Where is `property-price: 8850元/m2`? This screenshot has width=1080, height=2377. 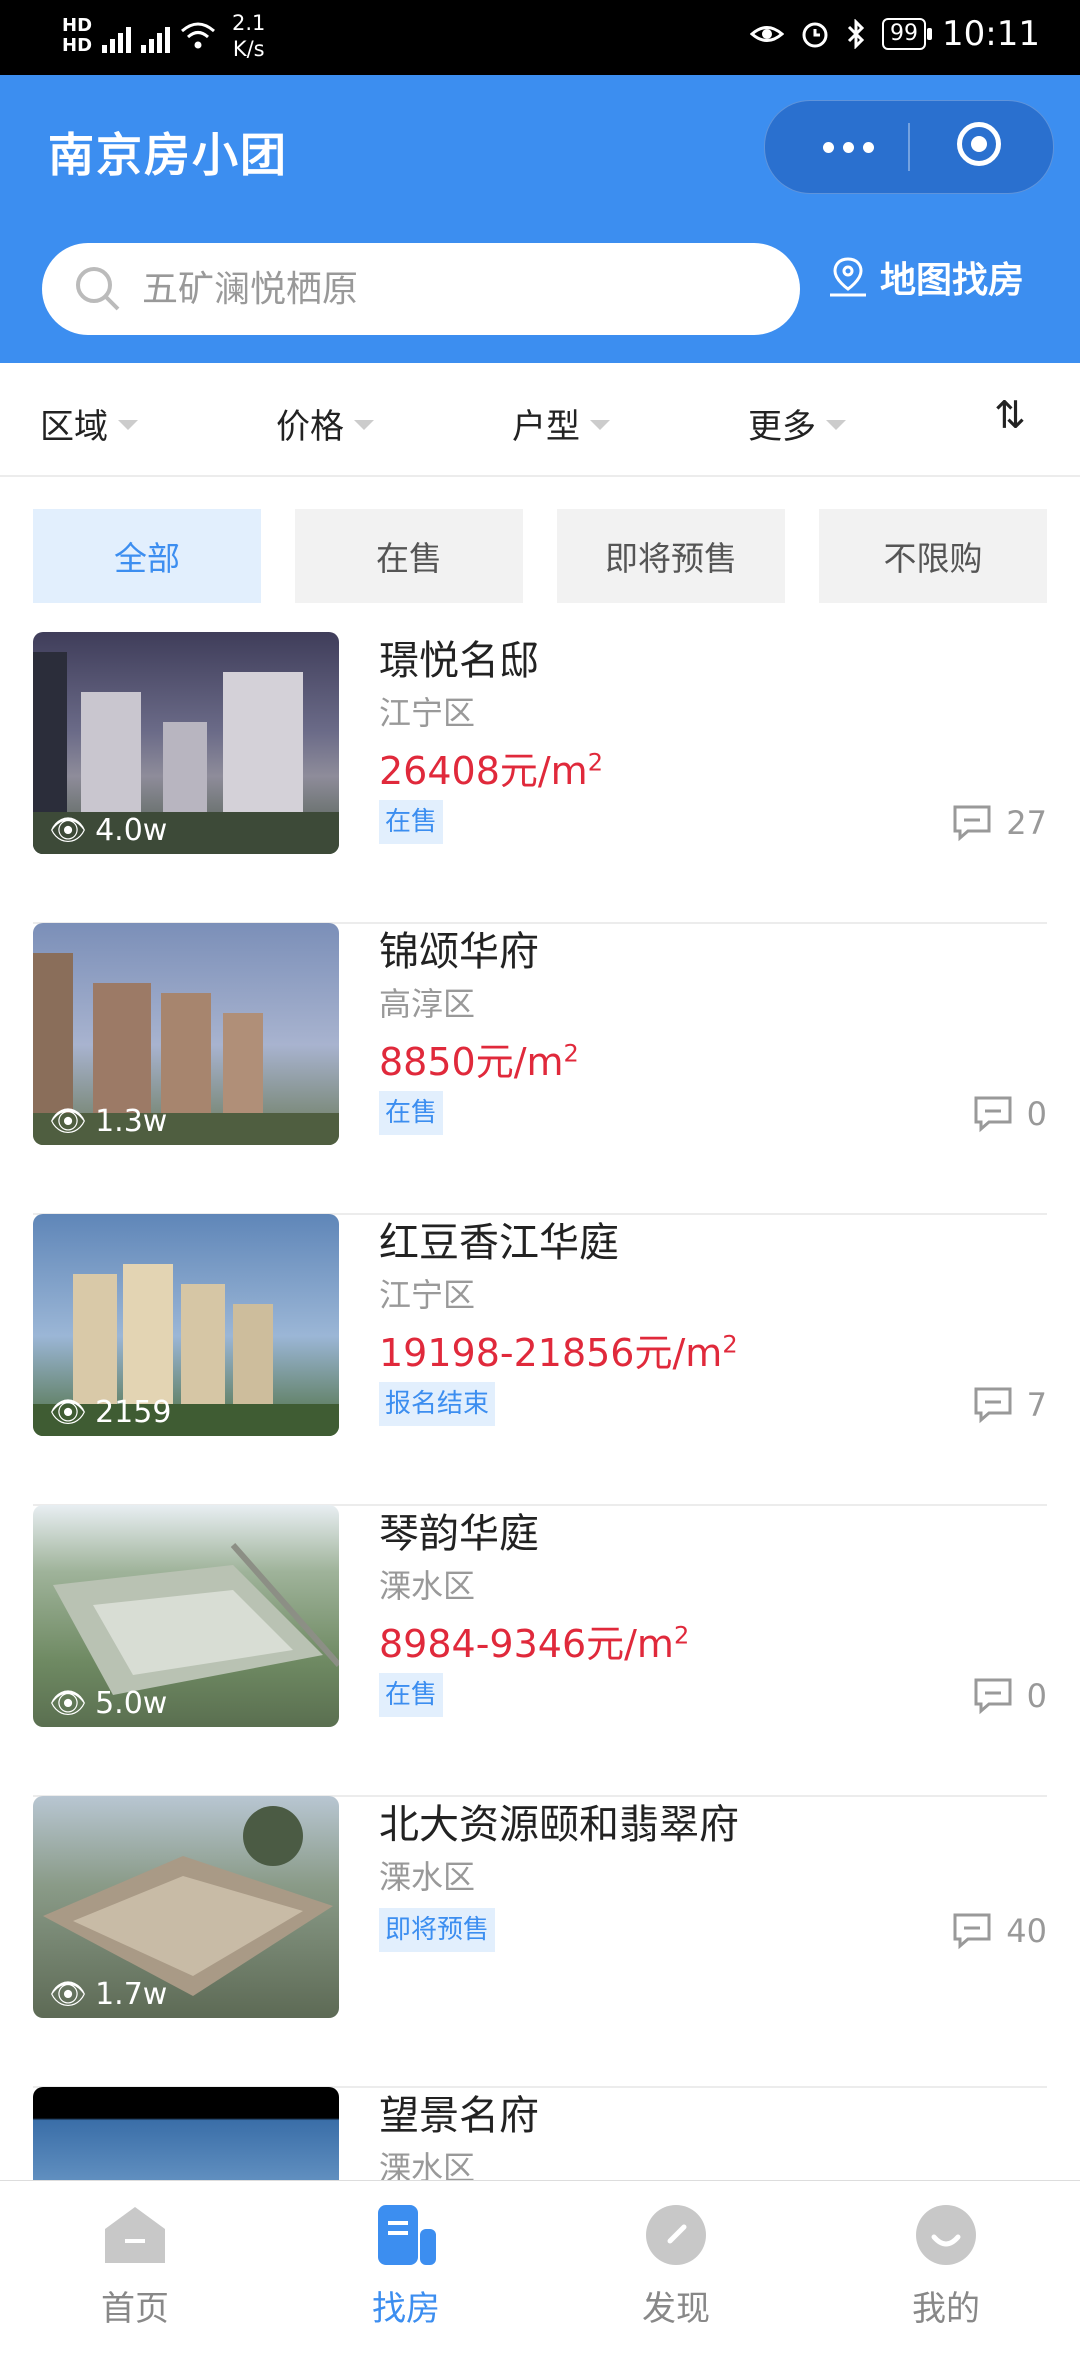 property-price: 8850元/m2 is located at coordinates (479, 1058).